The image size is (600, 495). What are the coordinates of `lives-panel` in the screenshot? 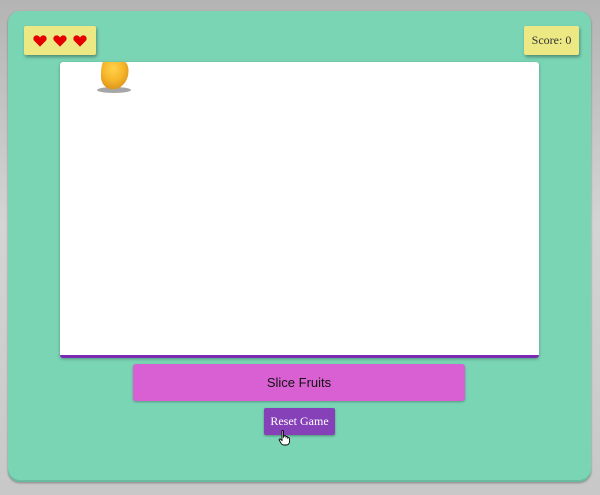 It's located at (60, 40).